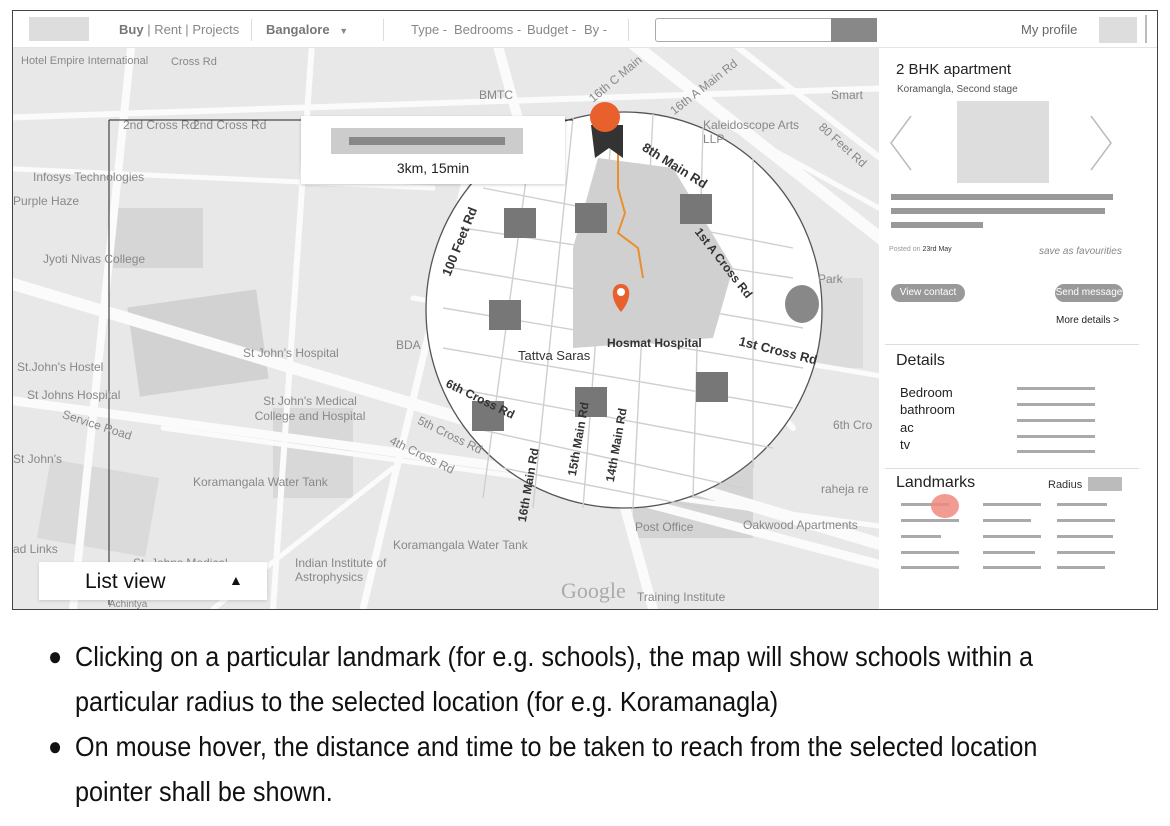 This screenshot has width=1170, height=826. What do you see at coordinates (341, 570) in the screenshot?
I see `map-label: Indian Institute of Astrophysics` at bounding box center [341, 570].